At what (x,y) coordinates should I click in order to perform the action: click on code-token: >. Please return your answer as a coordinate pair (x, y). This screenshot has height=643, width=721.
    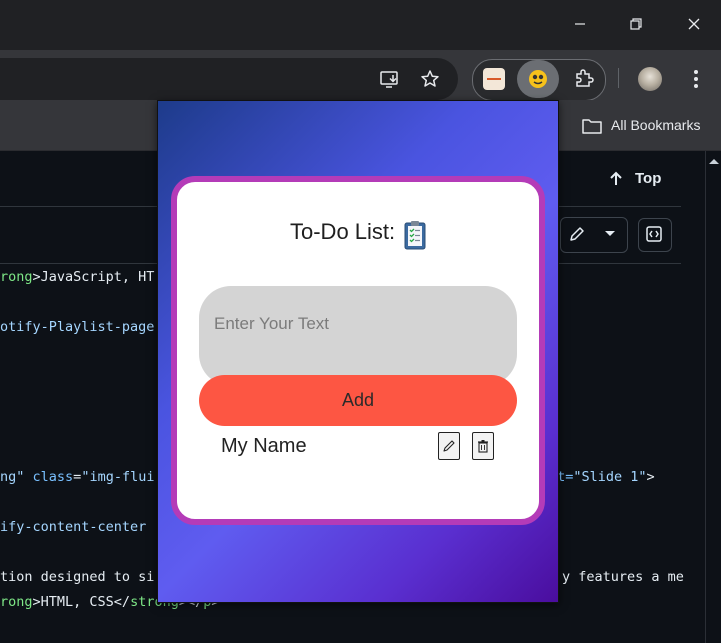
    Looking at the image, I should click on (650, 477).